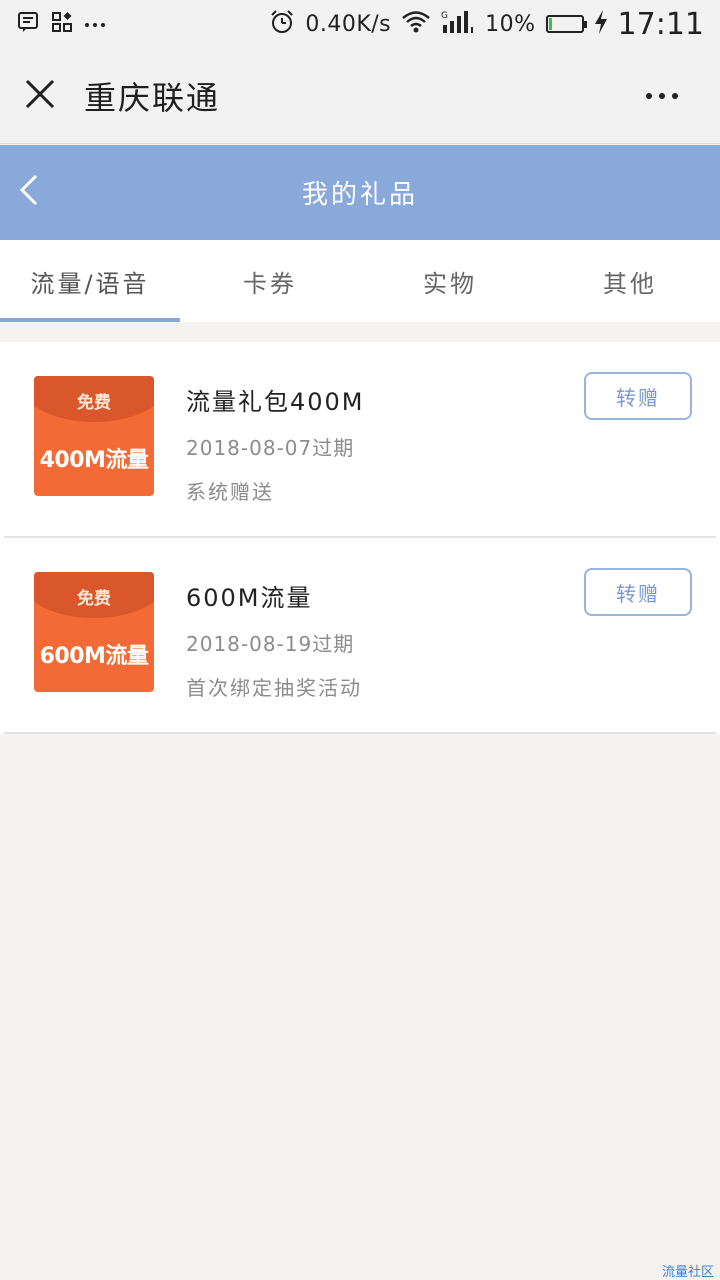  What do you see at coordinates (274, 688) in the screenshot?
I see `gift-source: 首次绑定抽奖活动` at bounding box center [274, 688].